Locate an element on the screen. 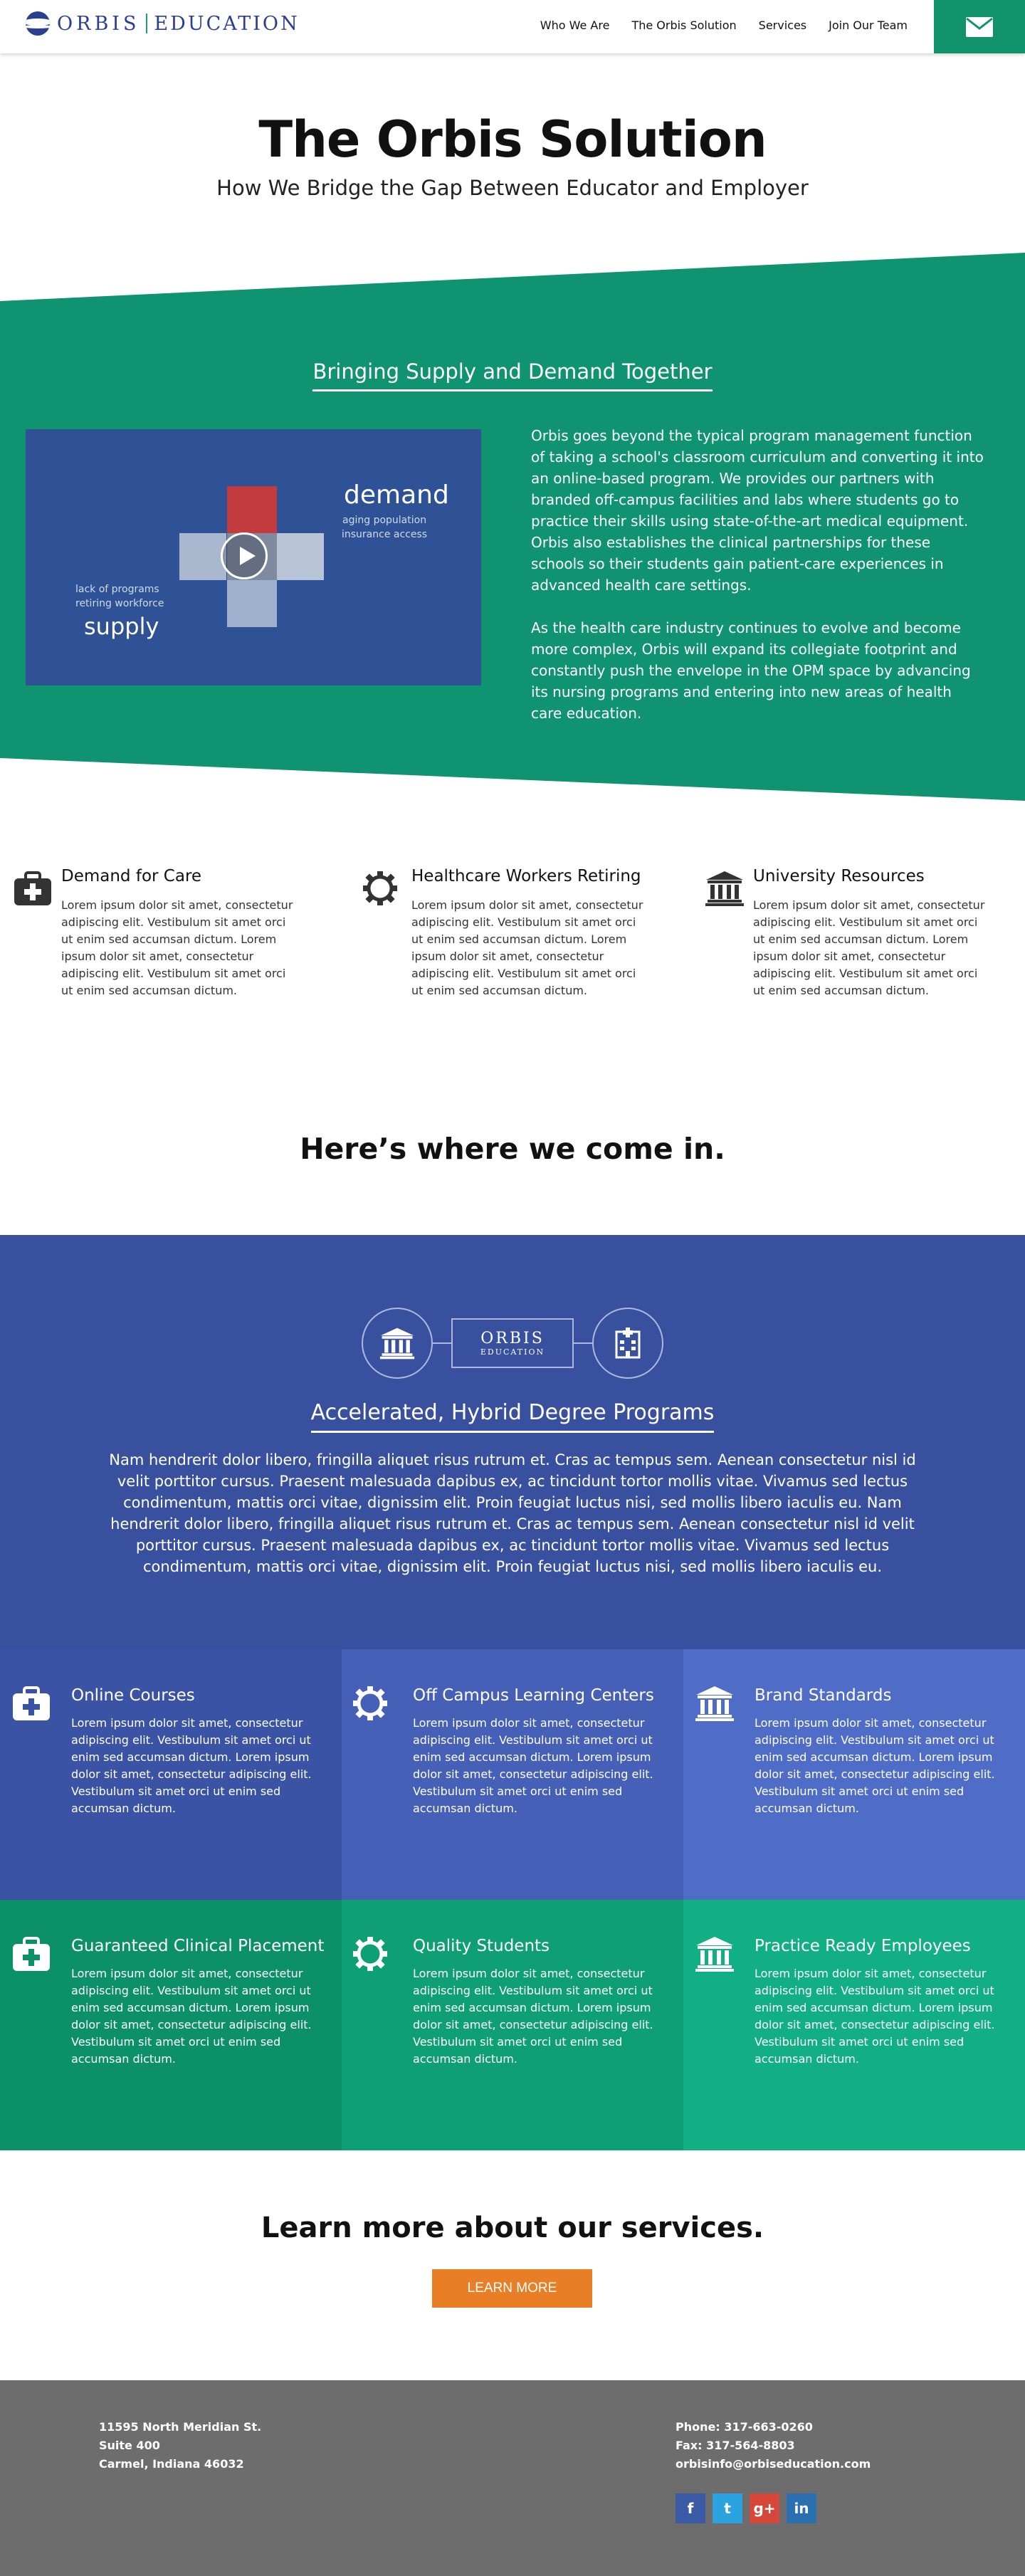 This screenshot has height=2576, width=1025. linkedin-icon: in is located at coordinates (801, 2508).